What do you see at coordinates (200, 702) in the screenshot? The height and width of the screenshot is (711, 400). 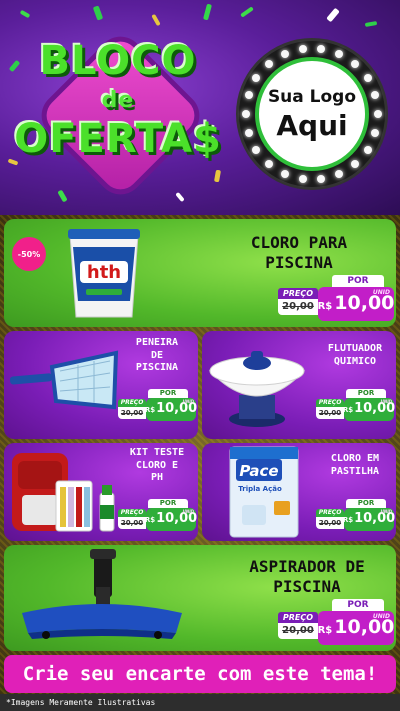 I see `disclaimer-text: *Imagens Meramente Ilustrativas` at bounding box center [200, 702].